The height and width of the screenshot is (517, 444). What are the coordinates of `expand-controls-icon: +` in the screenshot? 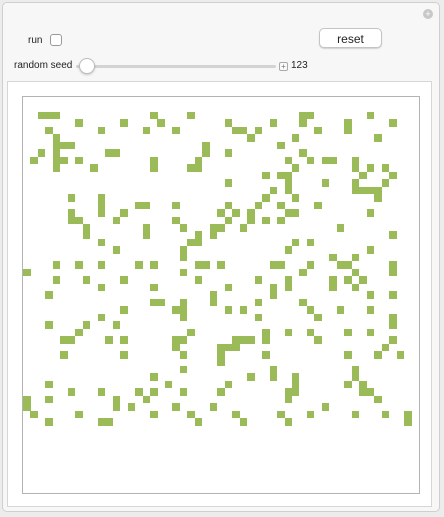 It's located at (283, 66).